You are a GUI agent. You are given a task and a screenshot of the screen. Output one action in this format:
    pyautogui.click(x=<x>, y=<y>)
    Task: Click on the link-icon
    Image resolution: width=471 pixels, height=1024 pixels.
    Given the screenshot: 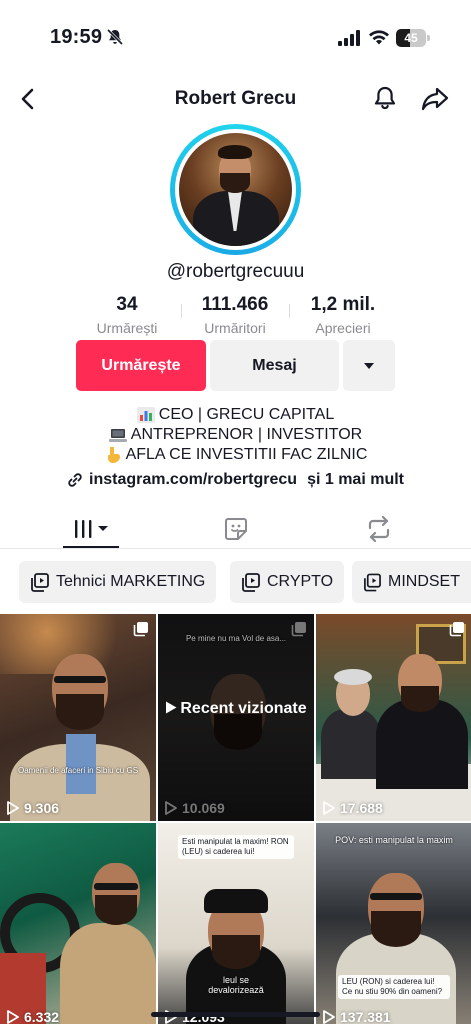 What is the action you would take?
    pyautogui.click(x=75, y=480)
    